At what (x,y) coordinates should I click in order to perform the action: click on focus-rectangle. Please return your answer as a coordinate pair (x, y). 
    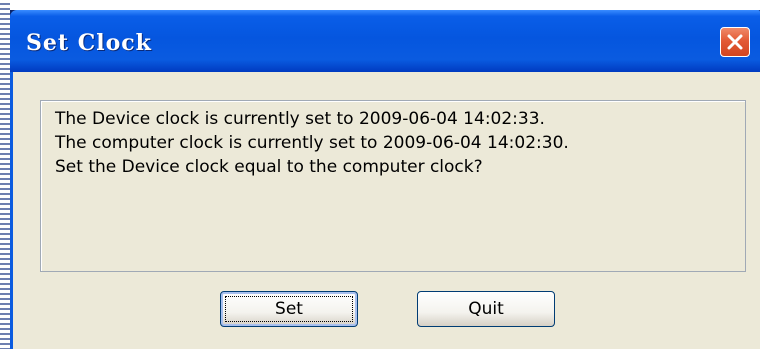
    Looking at the image, I should click on (289, 309).